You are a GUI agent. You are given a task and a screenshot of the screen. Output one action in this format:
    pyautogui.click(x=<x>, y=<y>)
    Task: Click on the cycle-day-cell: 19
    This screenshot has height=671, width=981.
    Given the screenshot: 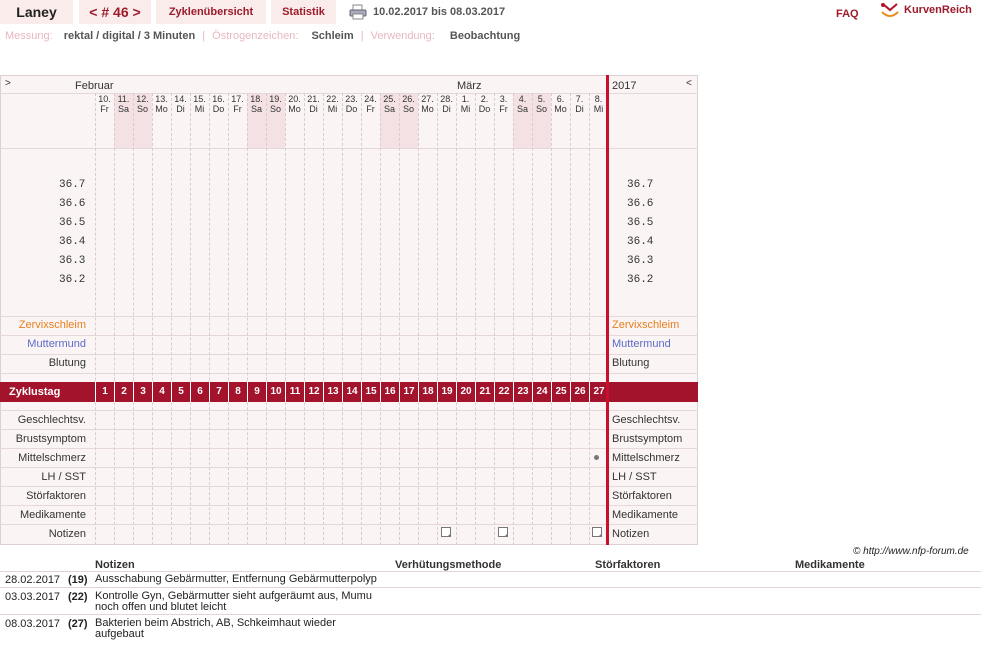 What is the action you would take?
    pyautogui.click(x=446, y=392)
    